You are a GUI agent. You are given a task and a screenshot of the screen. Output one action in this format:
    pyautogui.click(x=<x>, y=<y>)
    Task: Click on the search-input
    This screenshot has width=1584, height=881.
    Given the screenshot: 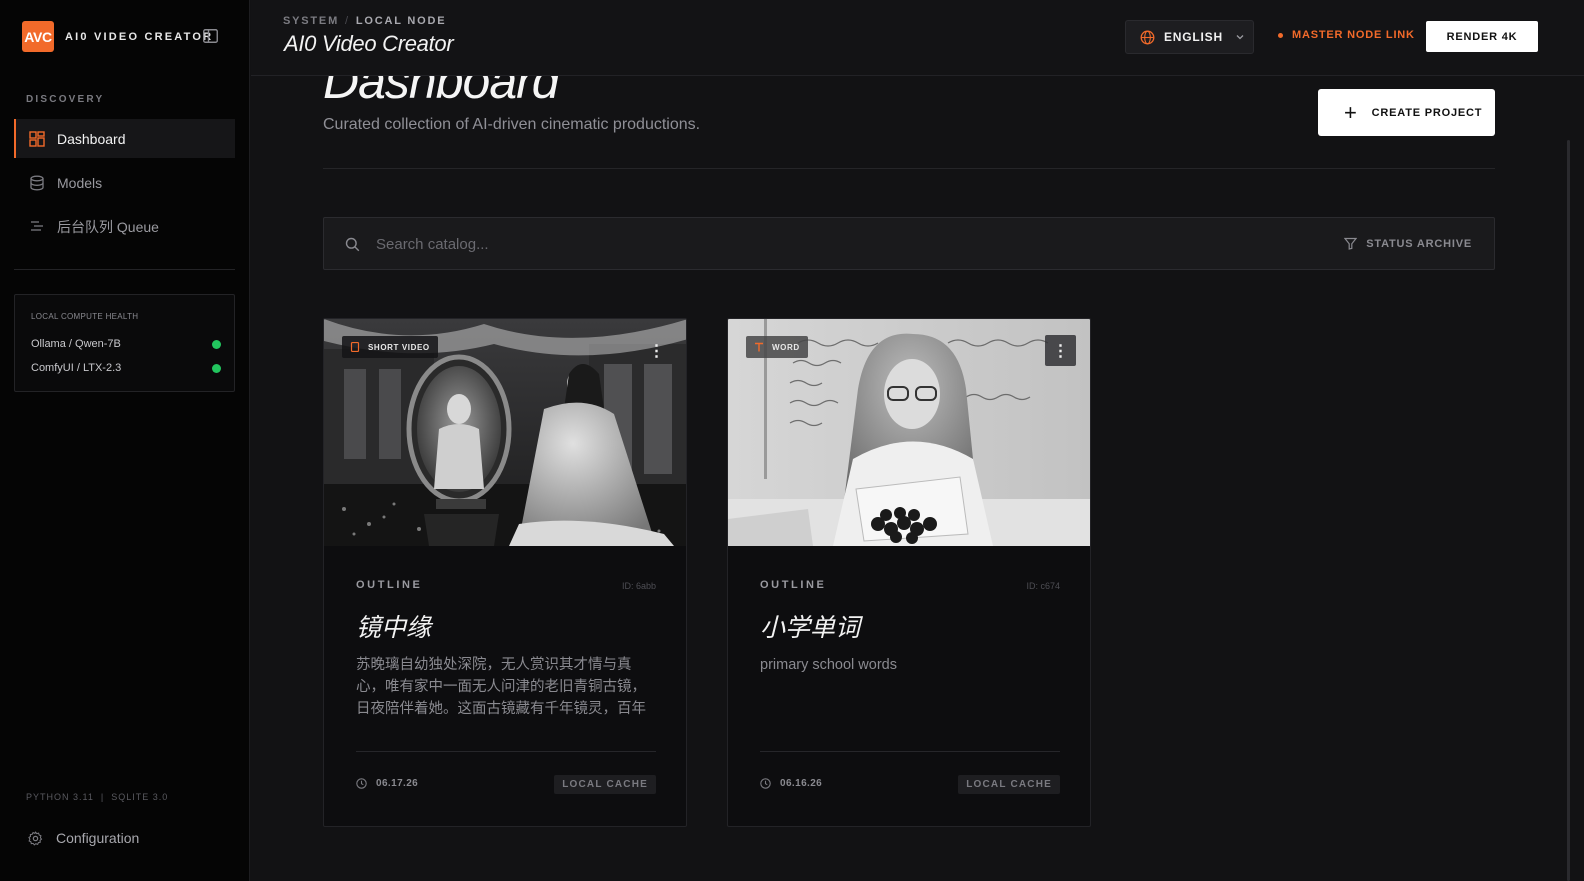 What is the action you would take?
    pyautogui.click(x=826, y=244)
    